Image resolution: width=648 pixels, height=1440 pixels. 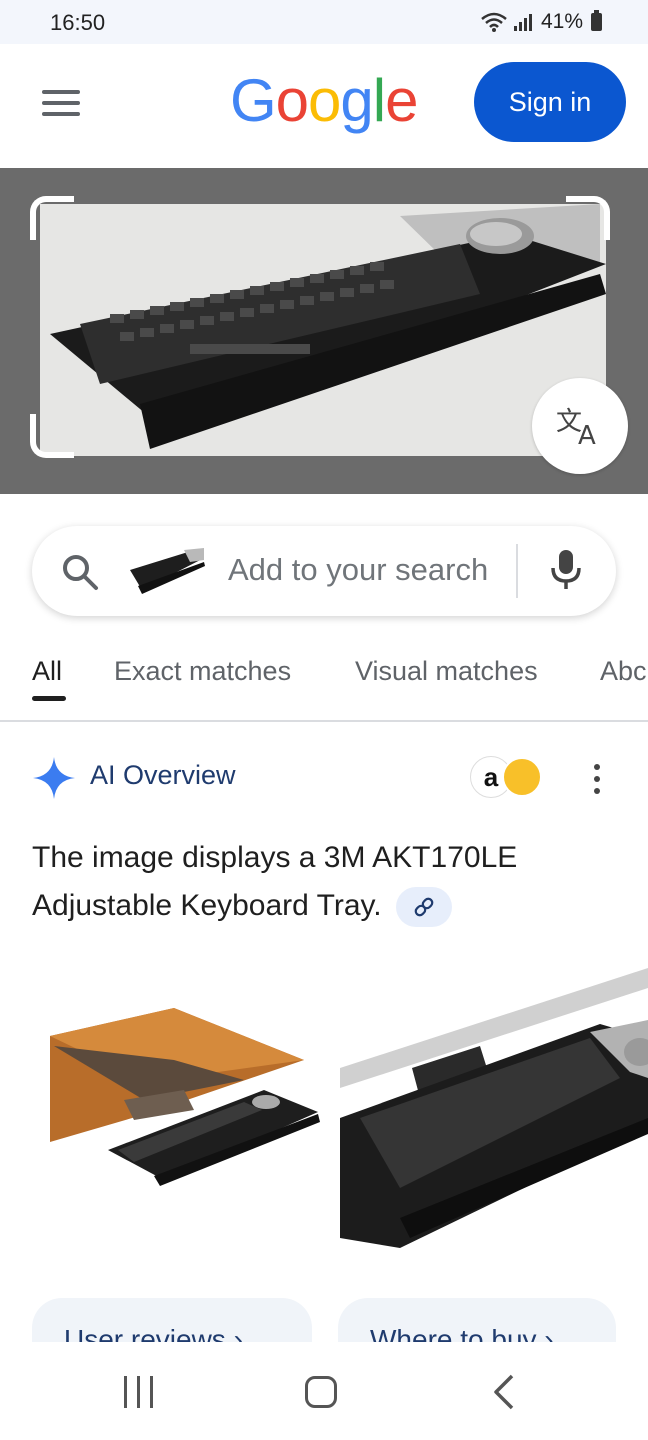 I want to click on chip-label: User reviews, so click(x=145, y=1333).